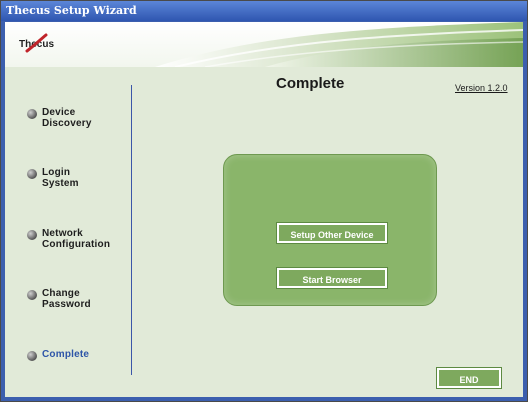  I want to click on sidebar-item-device-discovery: Device Discovery, so click(59, 118).